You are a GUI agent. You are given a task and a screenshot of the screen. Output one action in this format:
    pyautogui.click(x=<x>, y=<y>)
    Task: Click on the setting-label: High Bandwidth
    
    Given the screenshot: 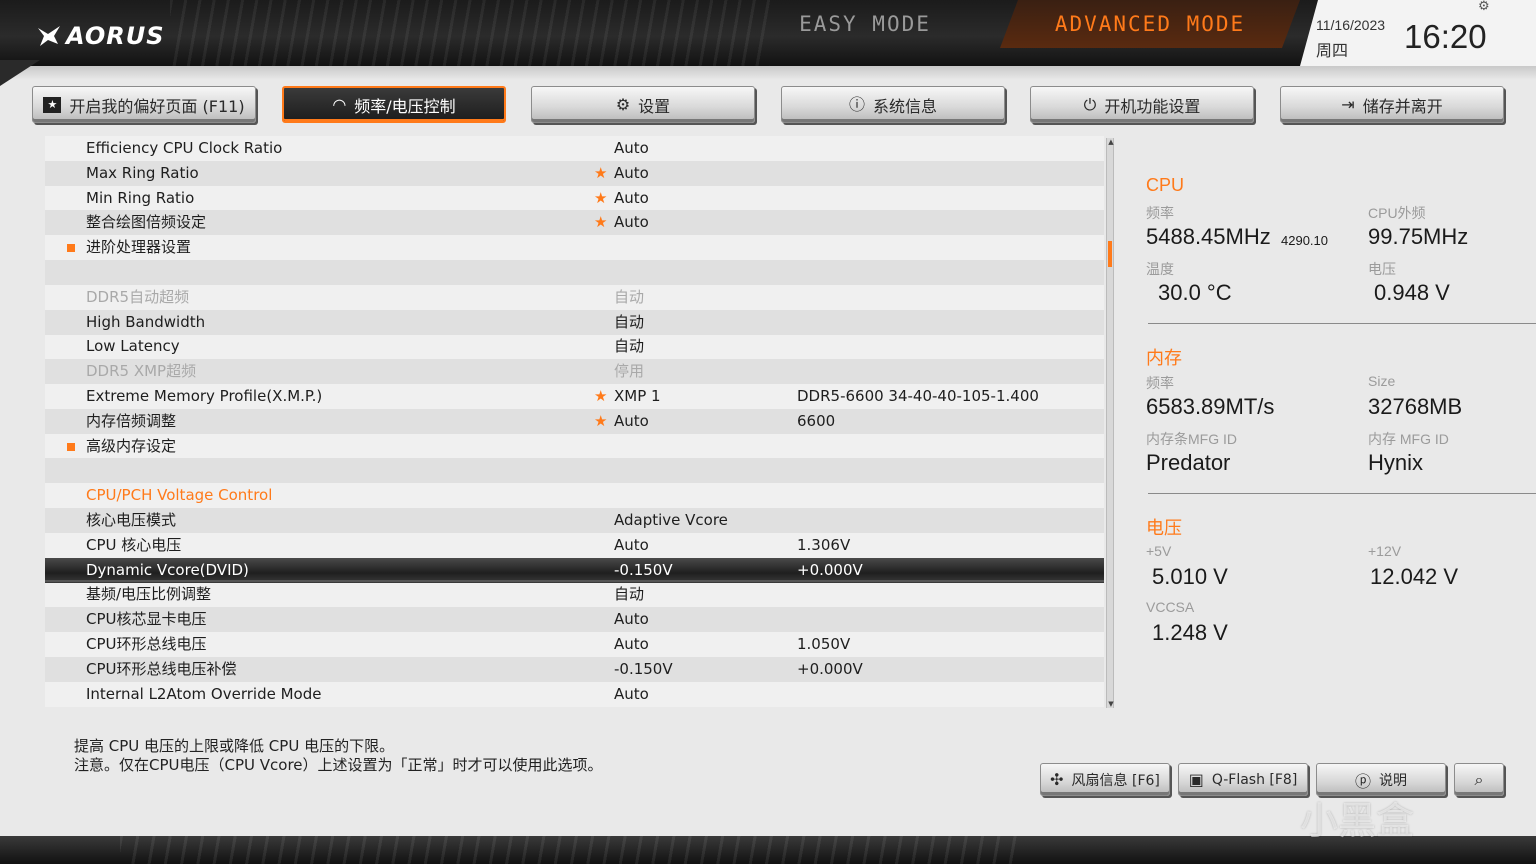 What is the action you would take?
    pyautogui.click(x=146, y=321)
    